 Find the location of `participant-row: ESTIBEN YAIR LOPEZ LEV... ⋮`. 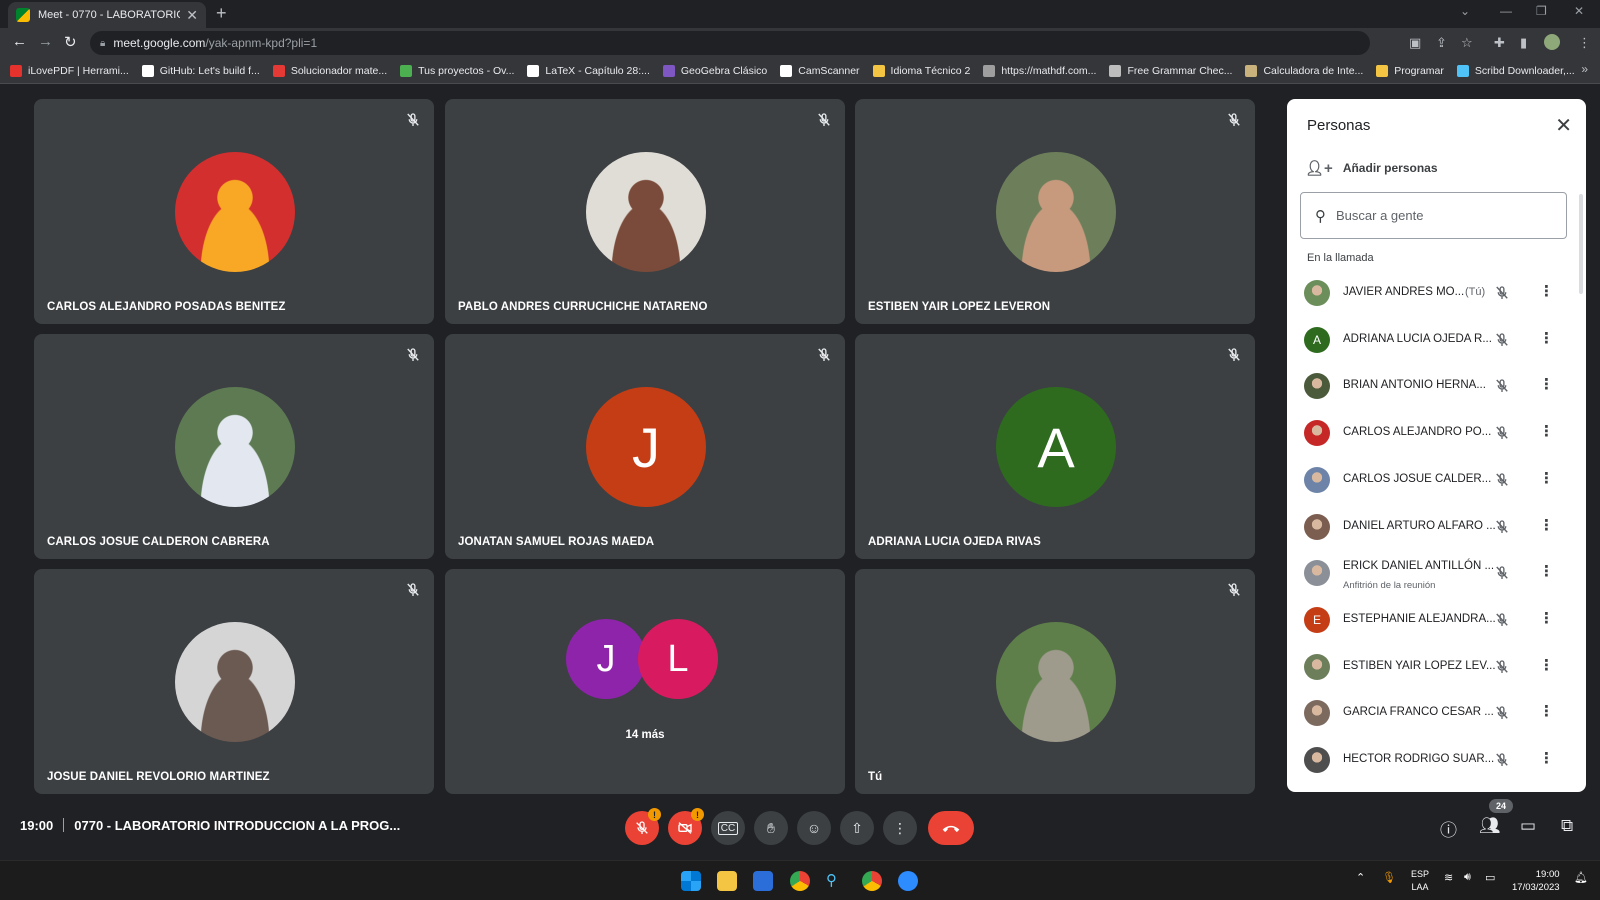

participant-row: ESTIBEN YAIR LOPEZ LEV... ⋮ is located at coordinates (1432, 668).